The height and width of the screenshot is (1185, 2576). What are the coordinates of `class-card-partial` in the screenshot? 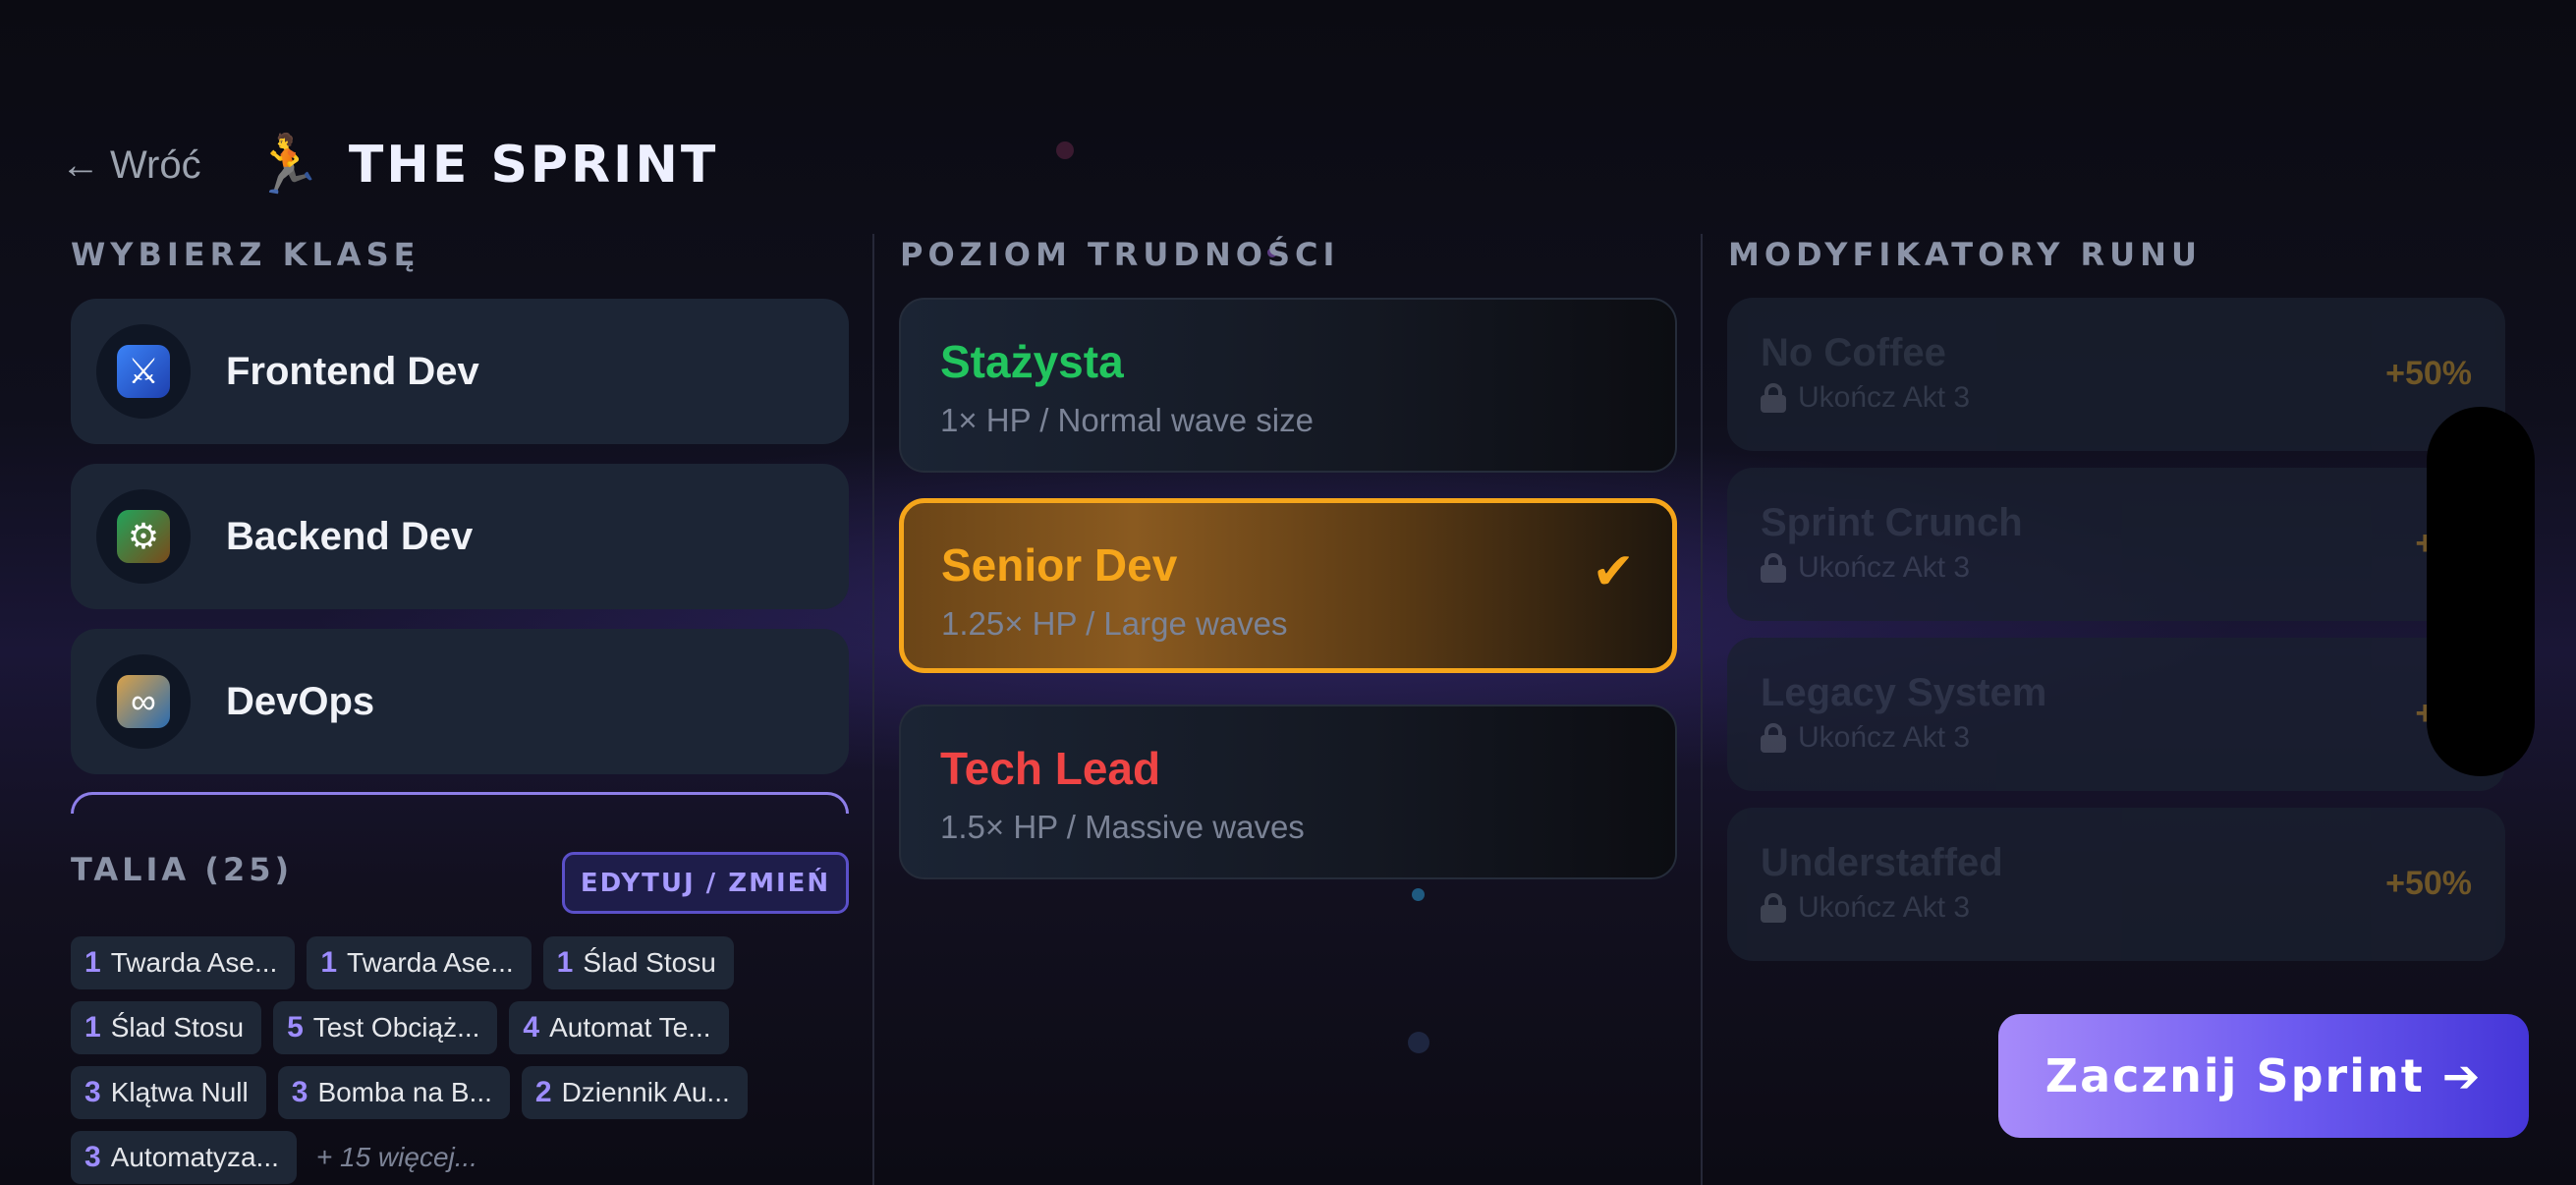 It's located at (460, 803).